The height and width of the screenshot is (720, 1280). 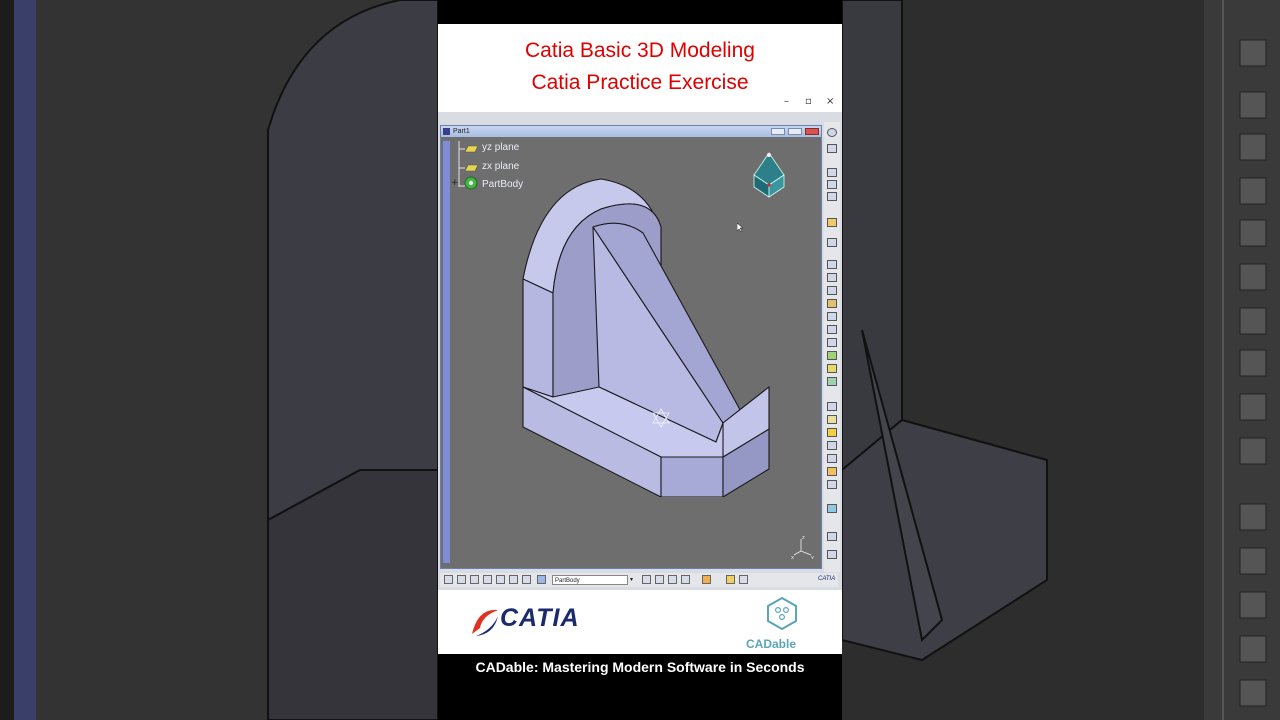 I want to click on chamfer-icon, so click(x=832, y=406).